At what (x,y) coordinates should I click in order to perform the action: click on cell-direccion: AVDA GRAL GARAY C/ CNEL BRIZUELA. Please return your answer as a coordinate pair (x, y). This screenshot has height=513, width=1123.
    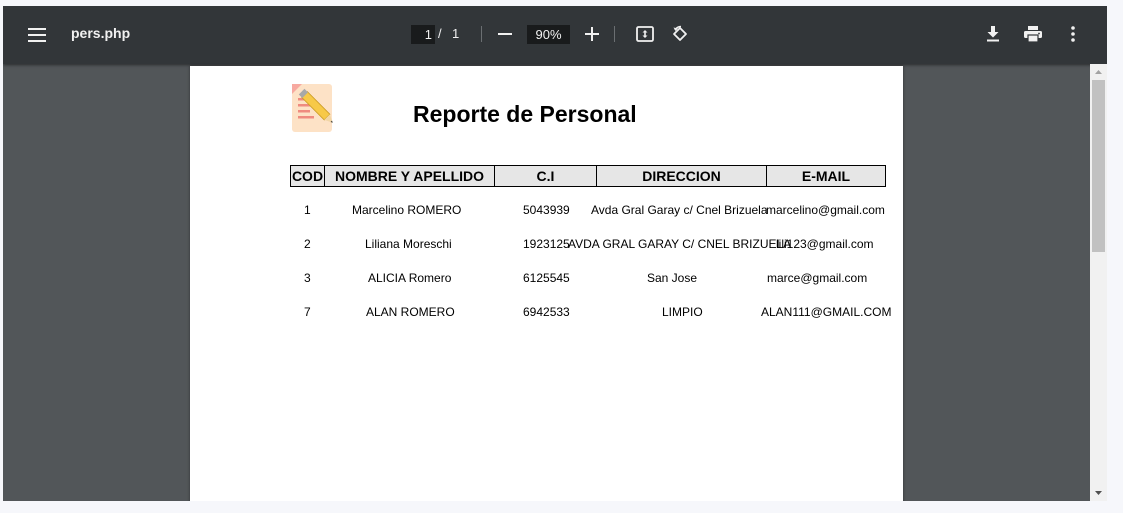
    Looking at the image, I should click on (680, 244).